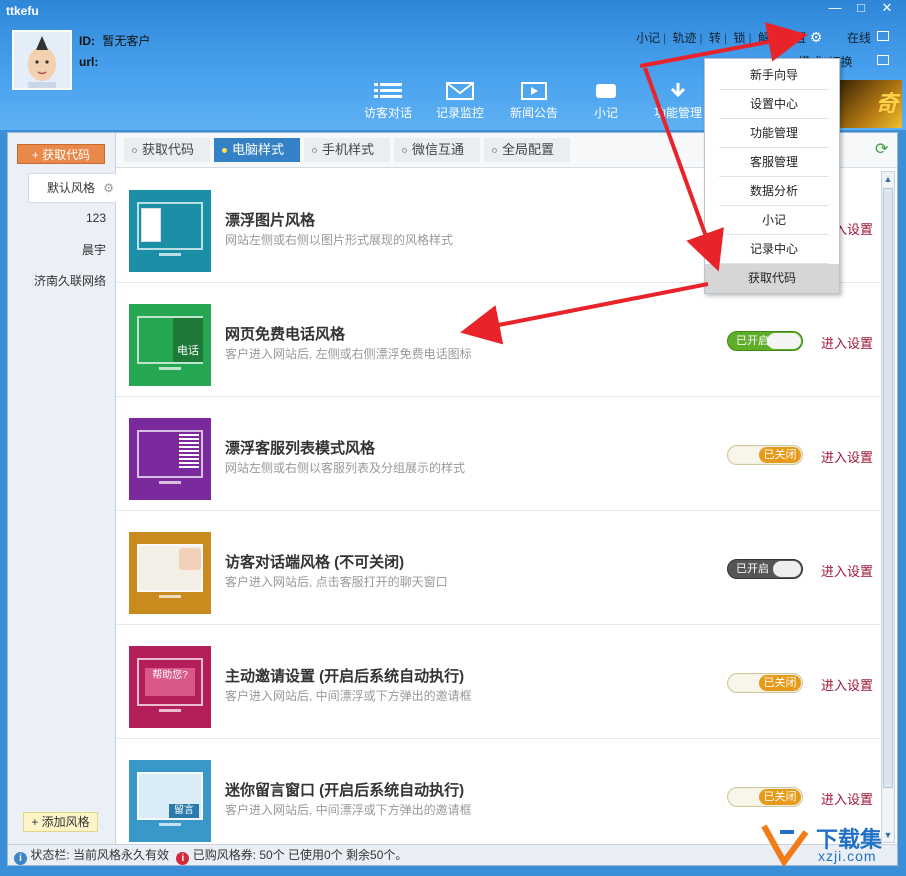 This screenshot has height=876, width=906. What do you see at coordinates (62, 249) in the screenshot?
I see `sidebar-item-chenyu: 晨宇` at bounding box center [62, 249].